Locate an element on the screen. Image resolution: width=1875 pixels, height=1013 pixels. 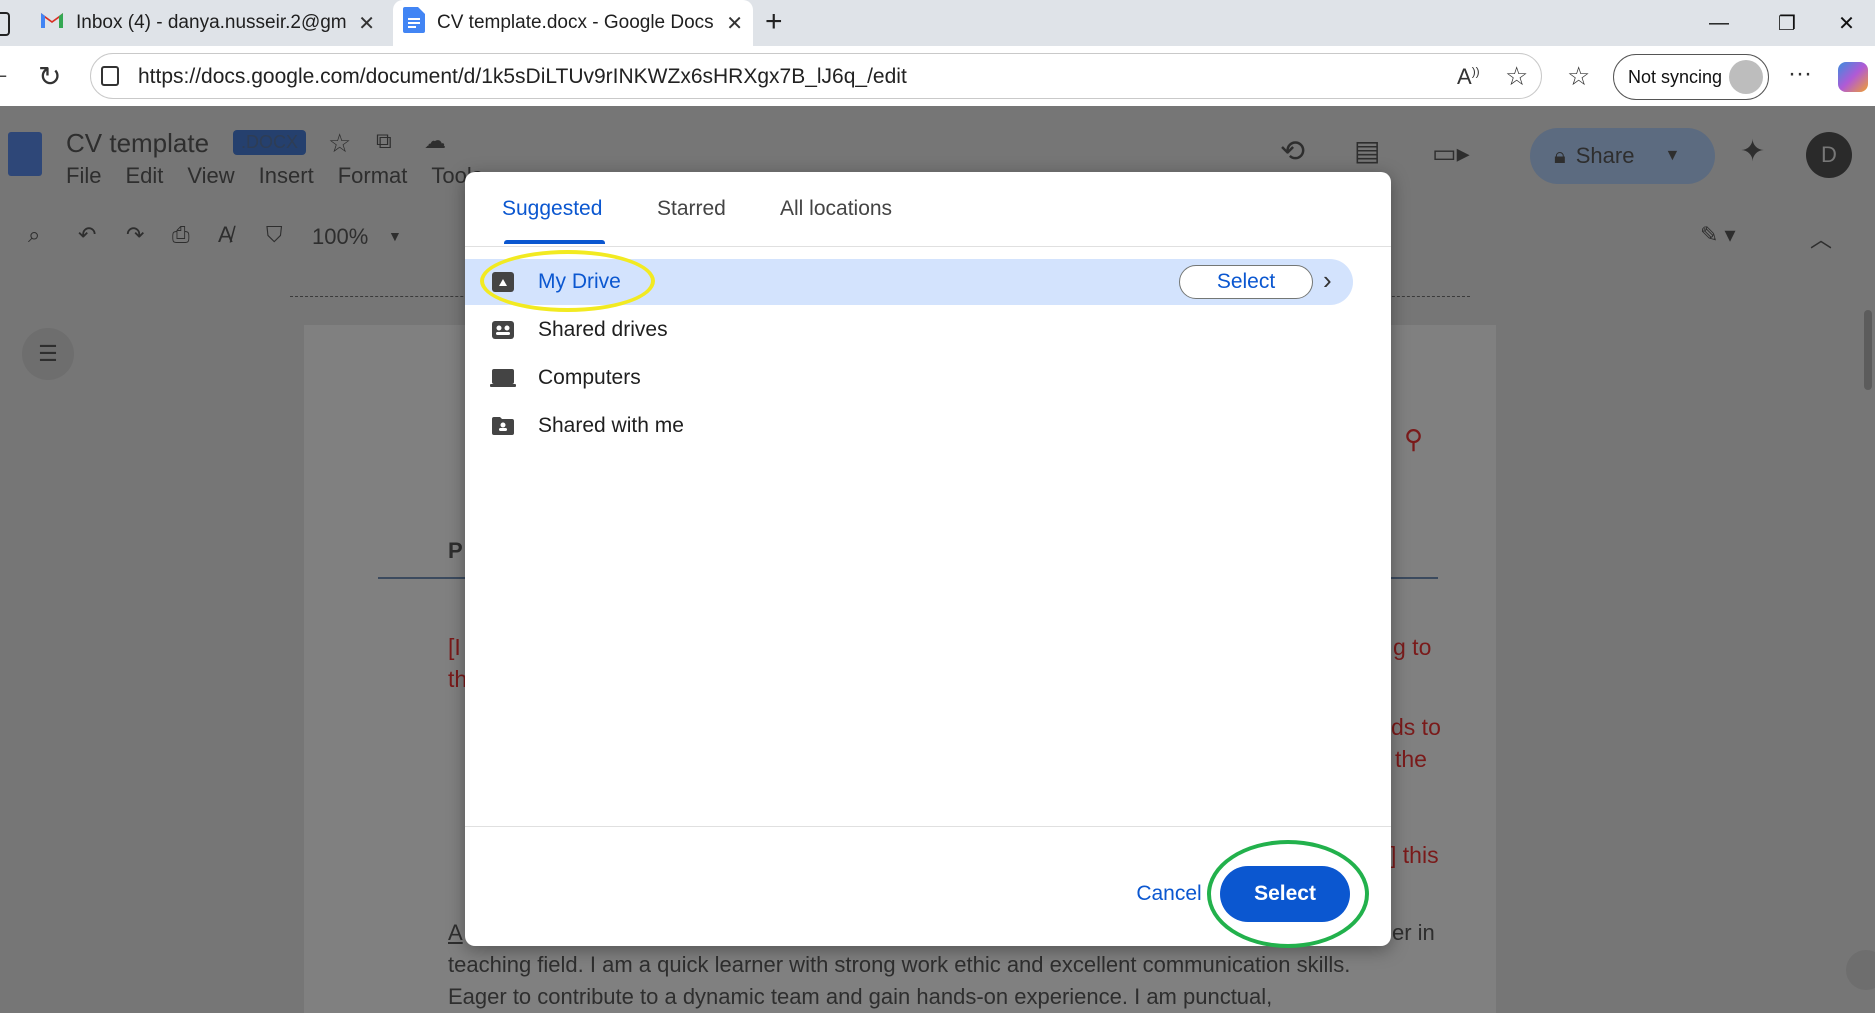
chevron-right-icon: › is located at coordinates (1327, 280).